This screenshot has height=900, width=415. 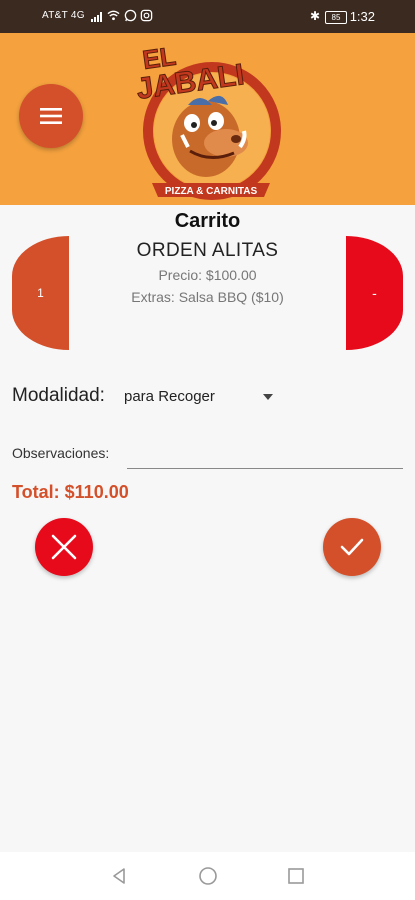 I want to click on battery-icon: 85, so click(x=336, y=17).